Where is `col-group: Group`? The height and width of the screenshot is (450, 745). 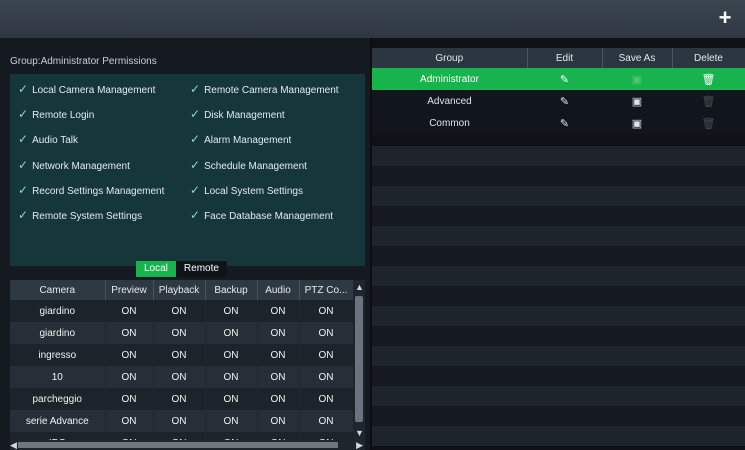 col-group: Group is located at coordinates (450, 58).